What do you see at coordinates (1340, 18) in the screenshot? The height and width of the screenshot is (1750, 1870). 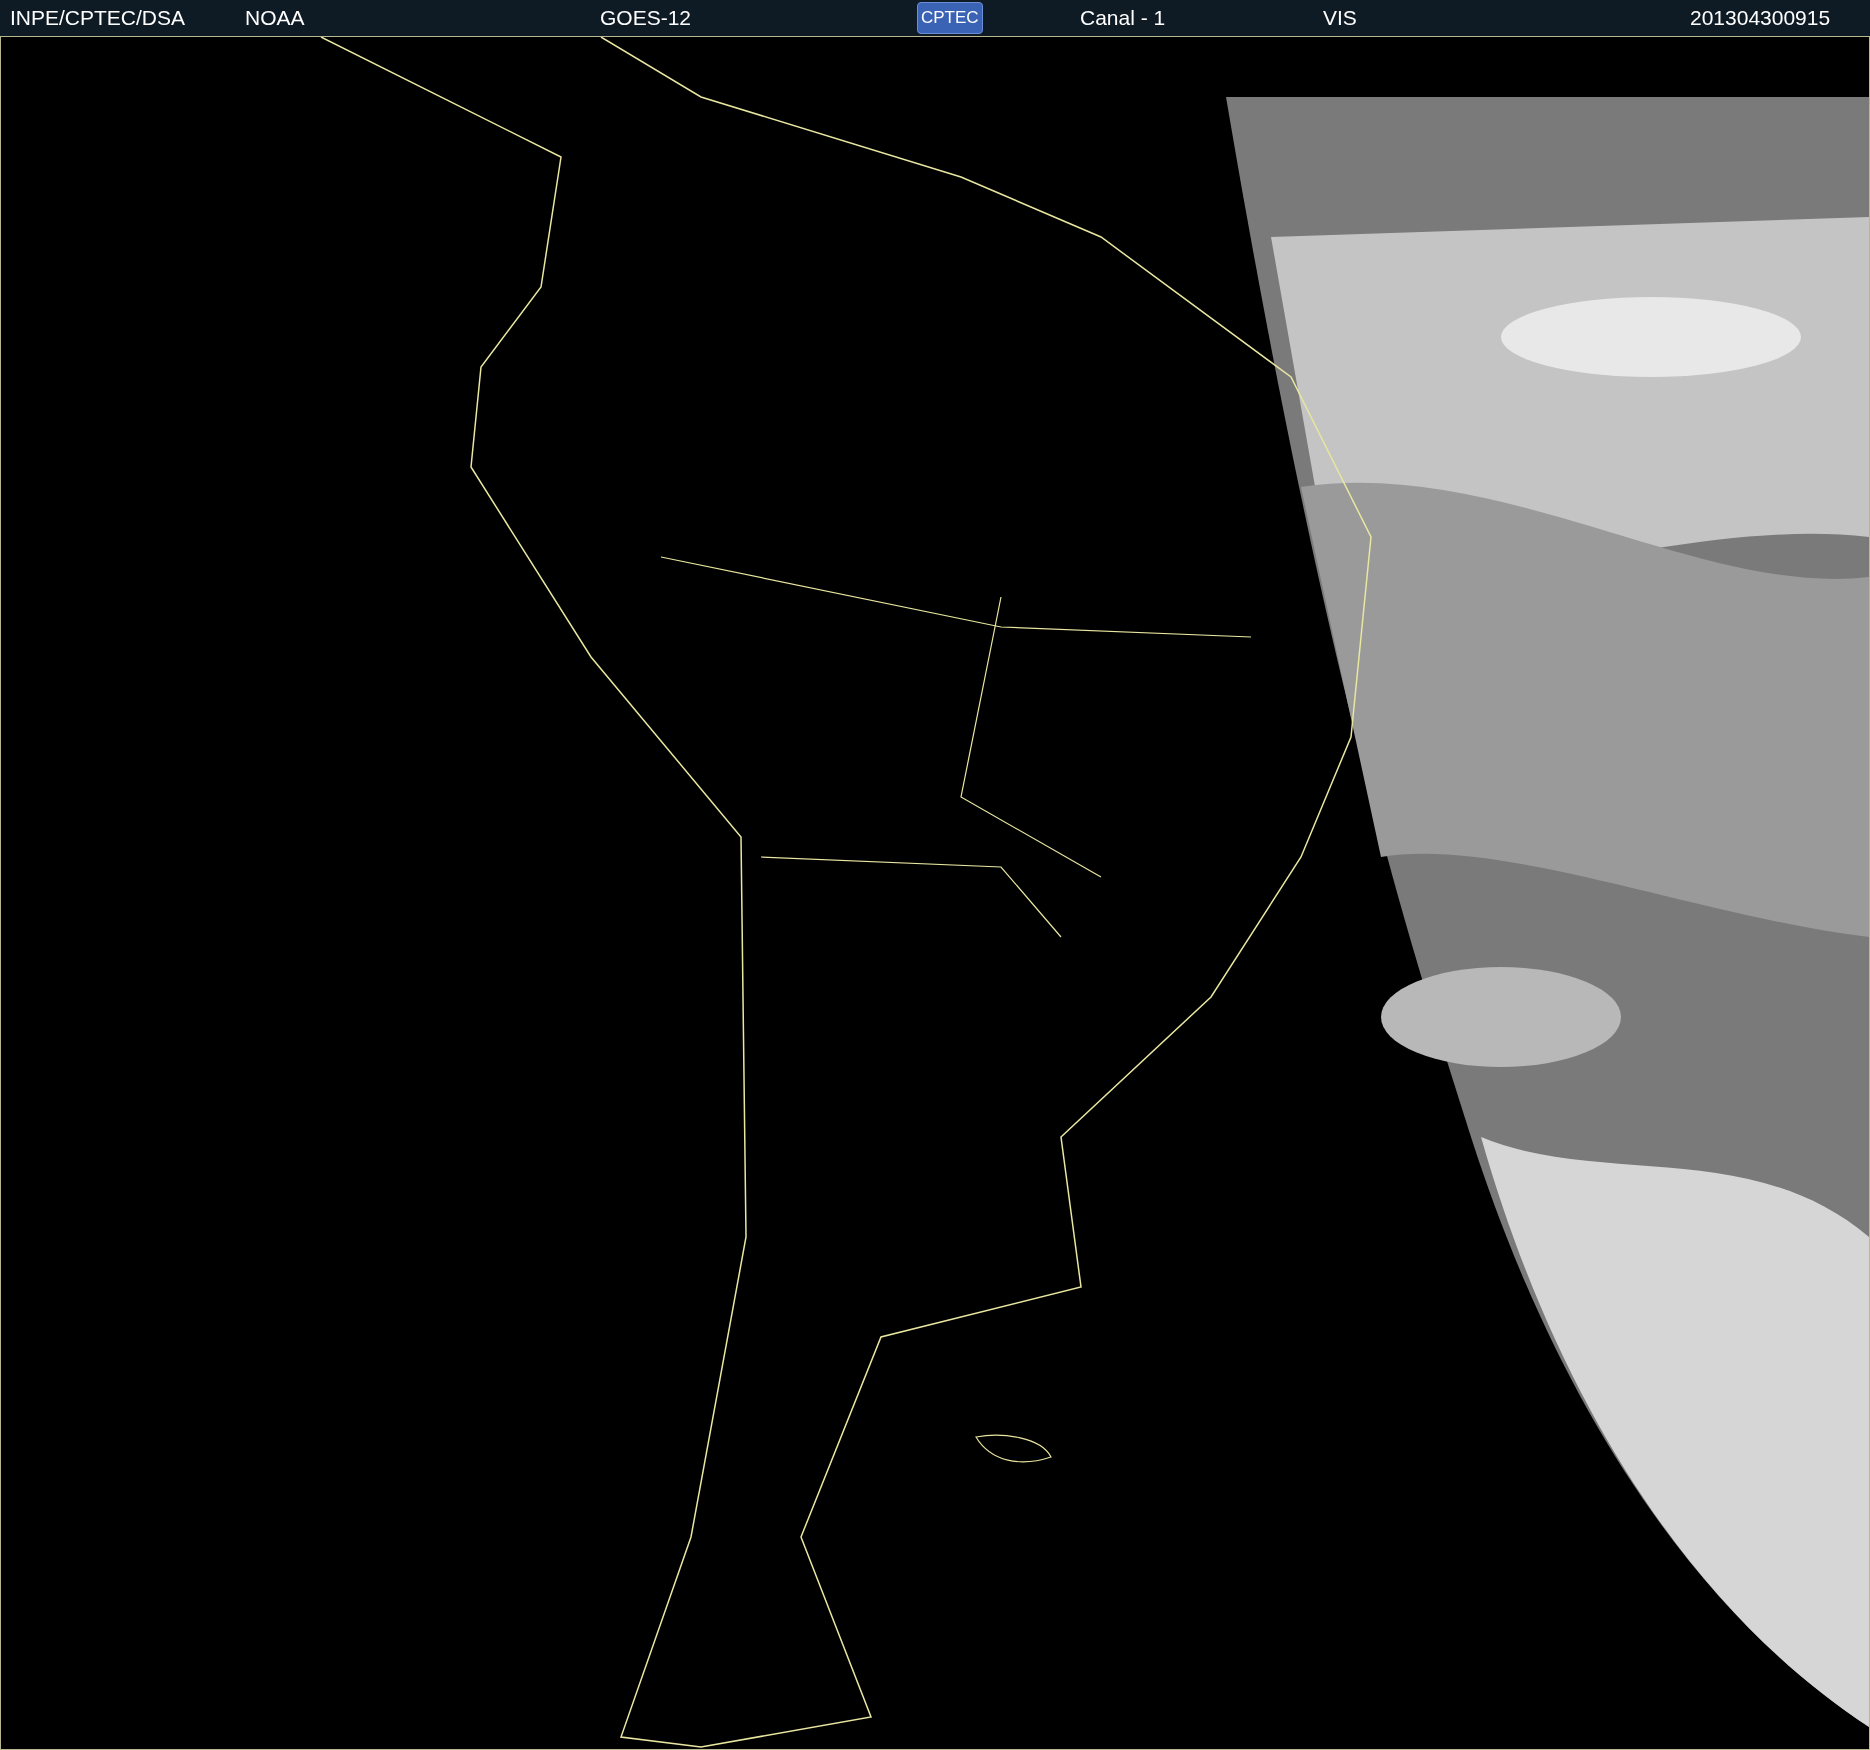 I see `header-label: VIS` at bounding box center [1340, 18].